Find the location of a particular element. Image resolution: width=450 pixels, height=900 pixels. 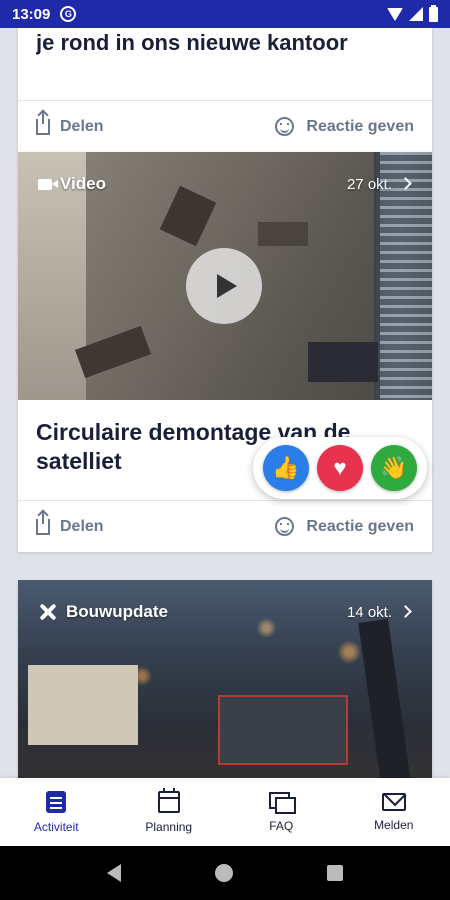

system-navigation-bar is located at coordinates (225, 873).